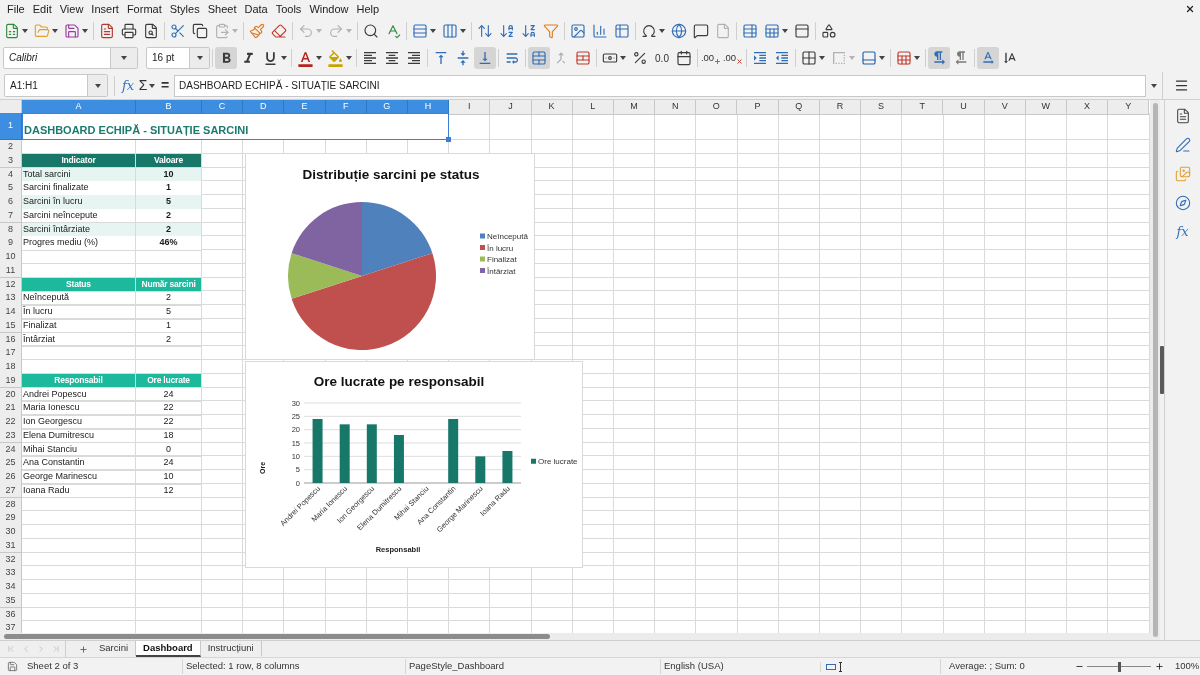 This screenshot has height=675, width=1200. I want to click on row-header: 18, so click(11, 367).